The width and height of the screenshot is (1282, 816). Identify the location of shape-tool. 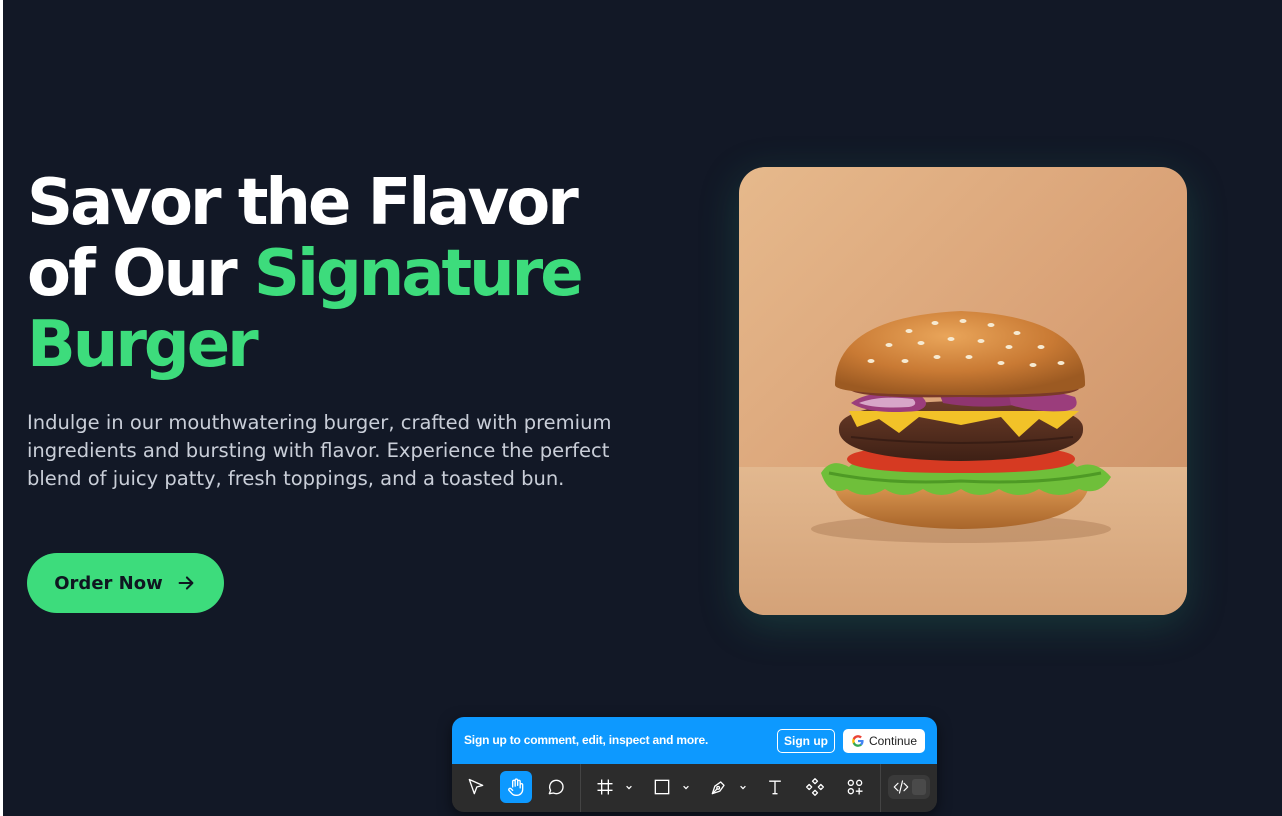
(662, 787).